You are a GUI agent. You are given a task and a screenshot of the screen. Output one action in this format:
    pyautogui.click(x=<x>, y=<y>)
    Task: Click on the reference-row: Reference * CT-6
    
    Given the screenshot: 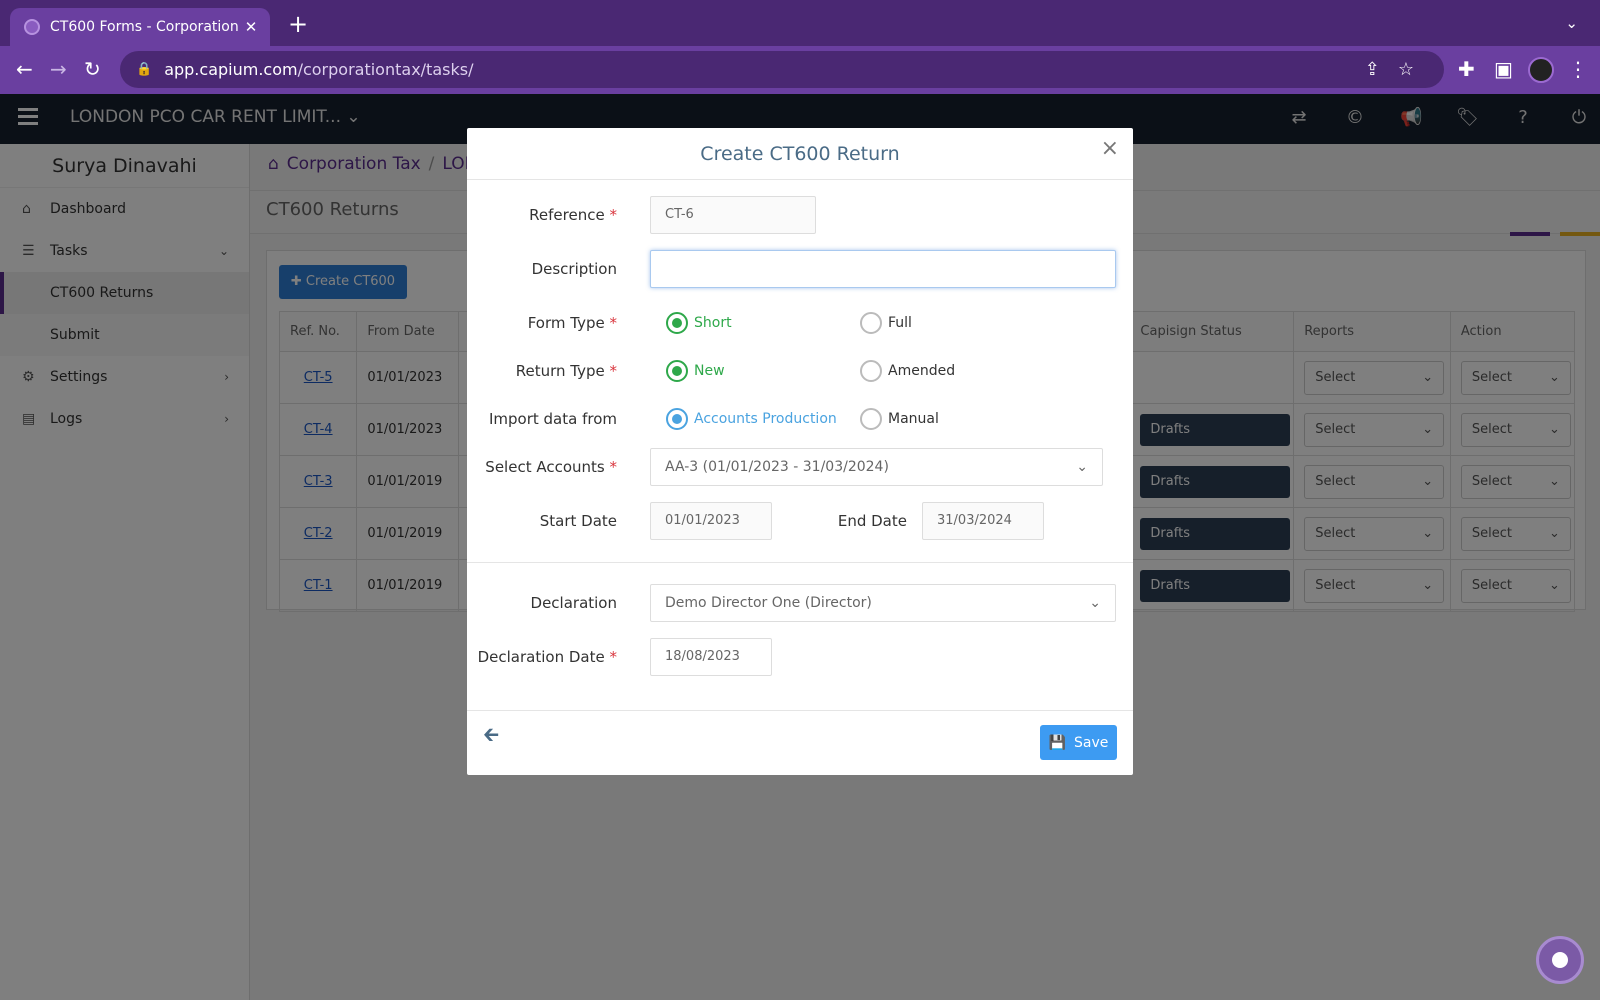 What is the action you would take?
    pyautogui.click(x=800, y=215)
    